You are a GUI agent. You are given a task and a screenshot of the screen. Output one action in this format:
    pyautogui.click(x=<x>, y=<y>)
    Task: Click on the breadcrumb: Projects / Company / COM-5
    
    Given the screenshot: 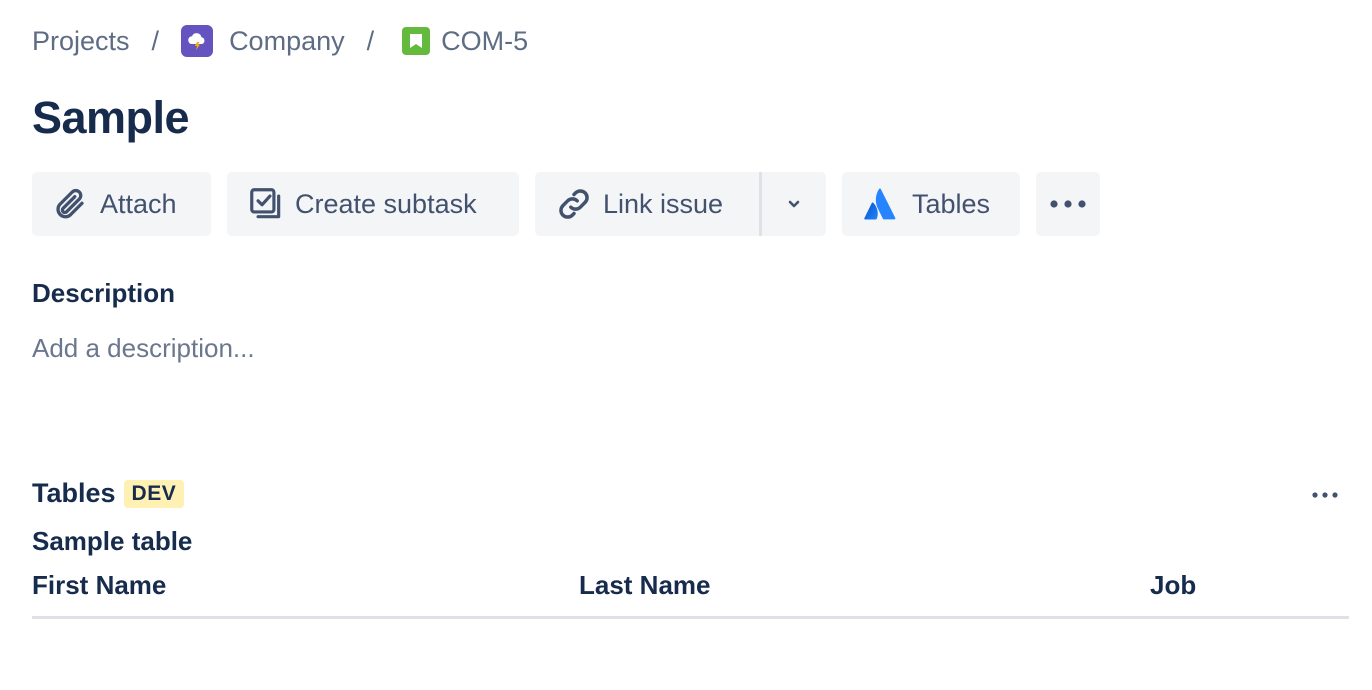 What is the action you would take?
    pyautogui.click(x=280, y=41)
    